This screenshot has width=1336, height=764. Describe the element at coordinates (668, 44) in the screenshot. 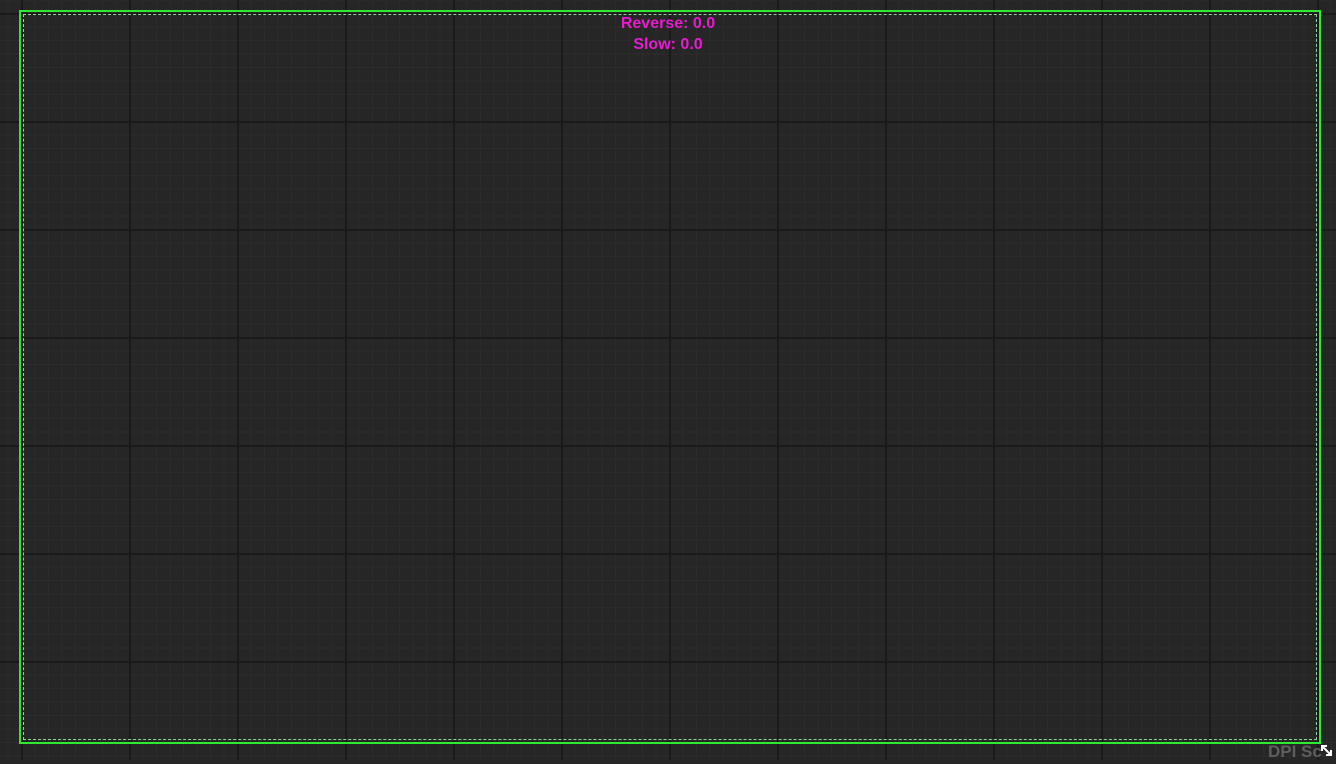

I see `slow-value-text: Slow: 0.0` at that location.